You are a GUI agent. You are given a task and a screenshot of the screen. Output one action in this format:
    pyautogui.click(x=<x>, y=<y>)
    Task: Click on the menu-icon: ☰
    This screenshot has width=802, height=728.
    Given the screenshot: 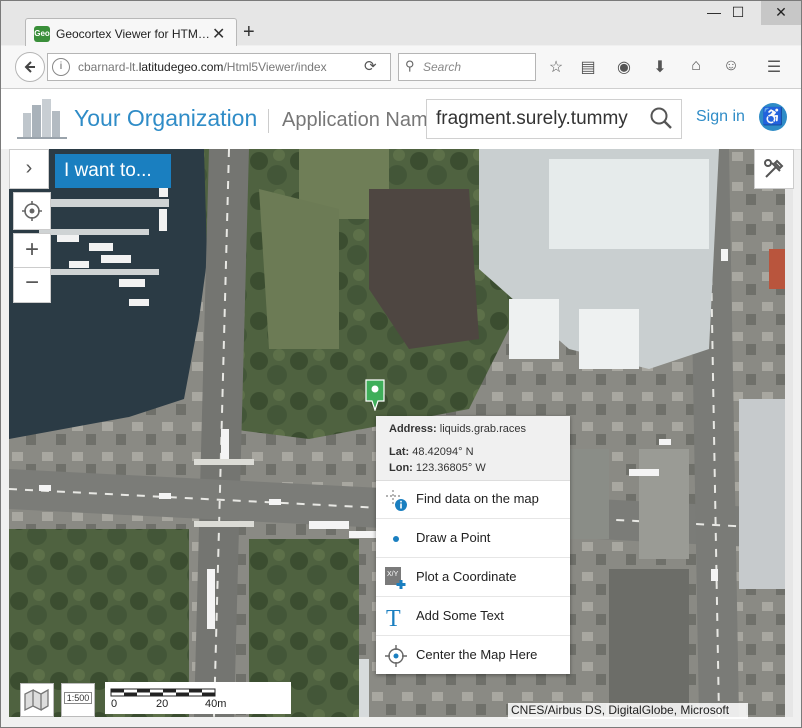 What is the action you would take?
    pyautogui.click(x=774, y=67)
    